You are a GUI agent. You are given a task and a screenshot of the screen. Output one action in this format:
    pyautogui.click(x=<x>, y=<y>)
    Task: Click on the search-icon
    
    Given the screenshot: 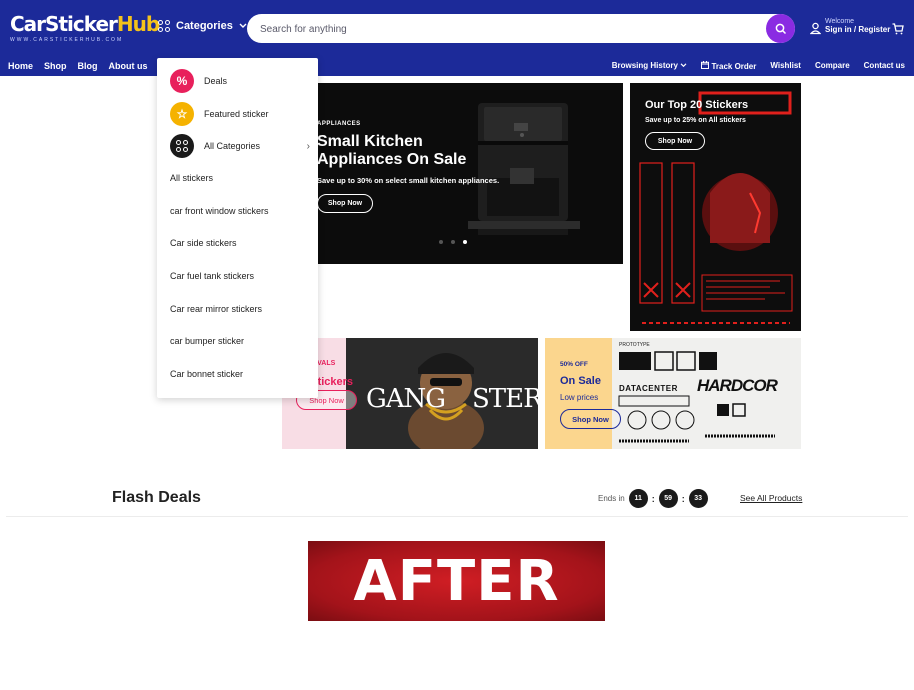 What is the action you would take?
    pyautogui.click(x=780, y=28)
    